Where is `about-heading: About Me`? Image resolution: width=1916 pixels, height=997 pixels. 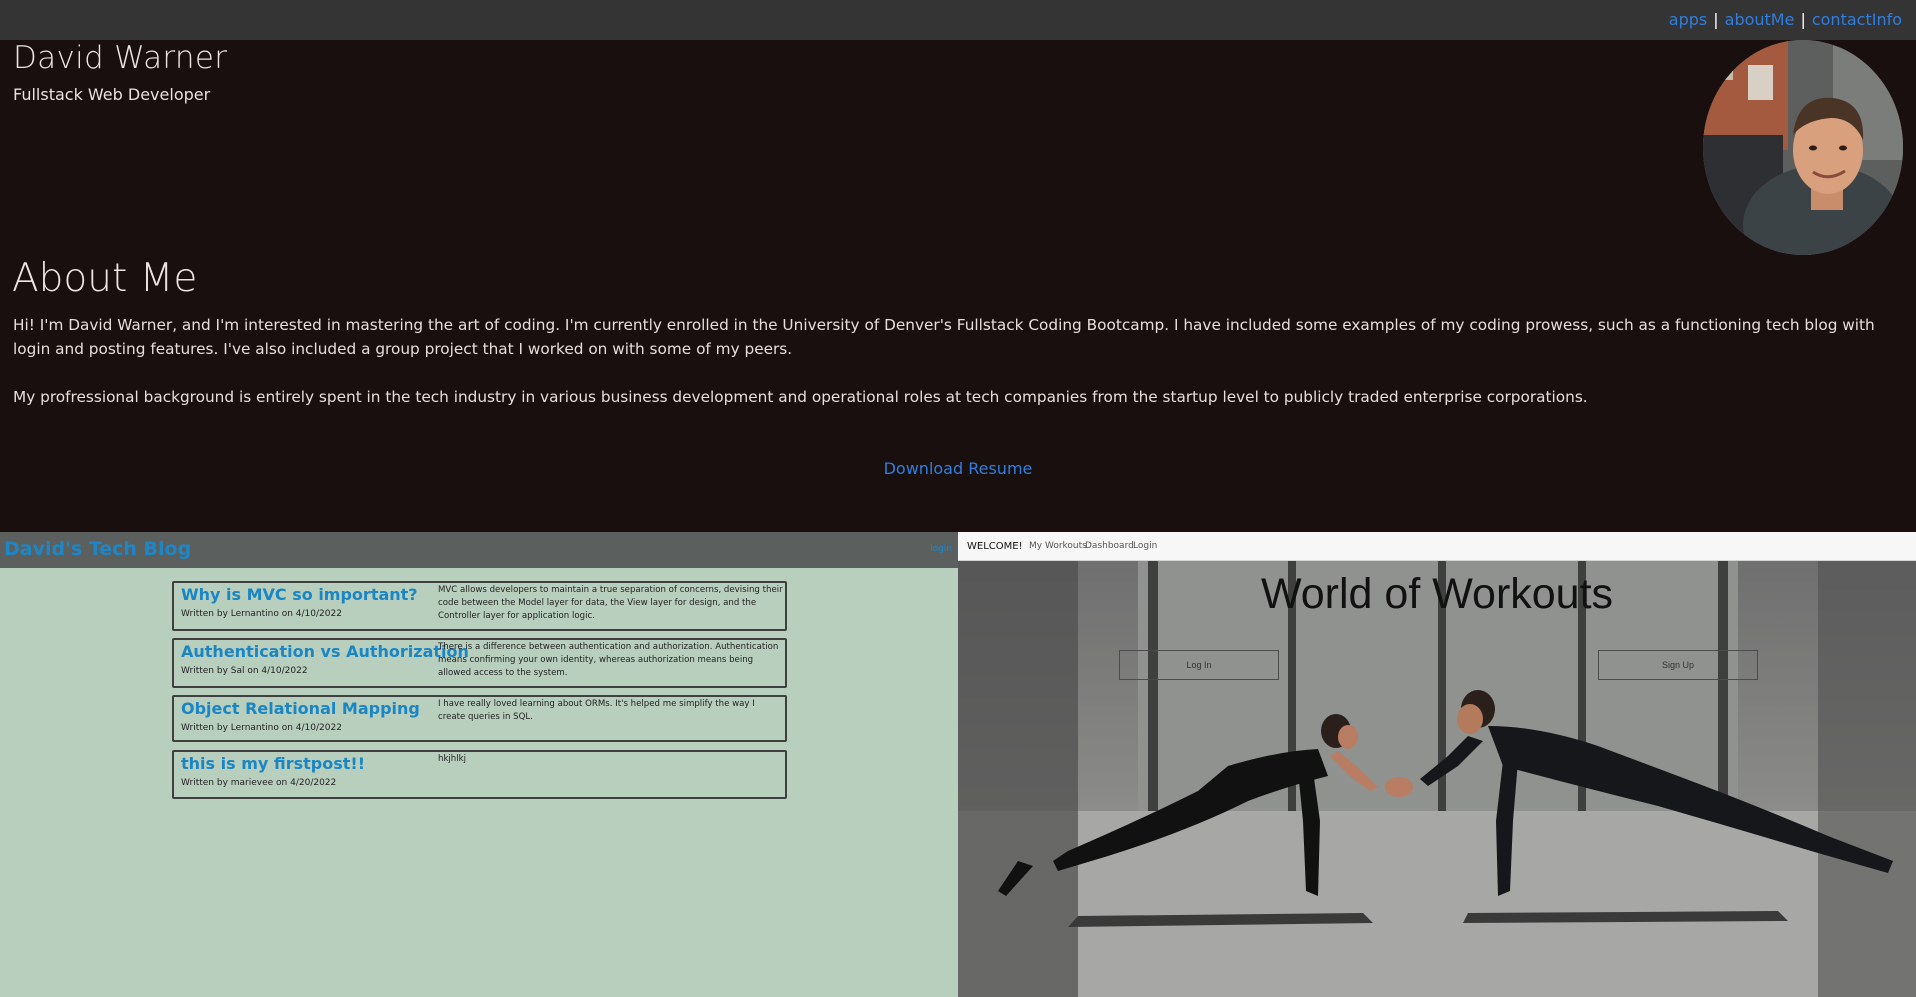
about-heading: About Me is located at coordinates (105, 278).